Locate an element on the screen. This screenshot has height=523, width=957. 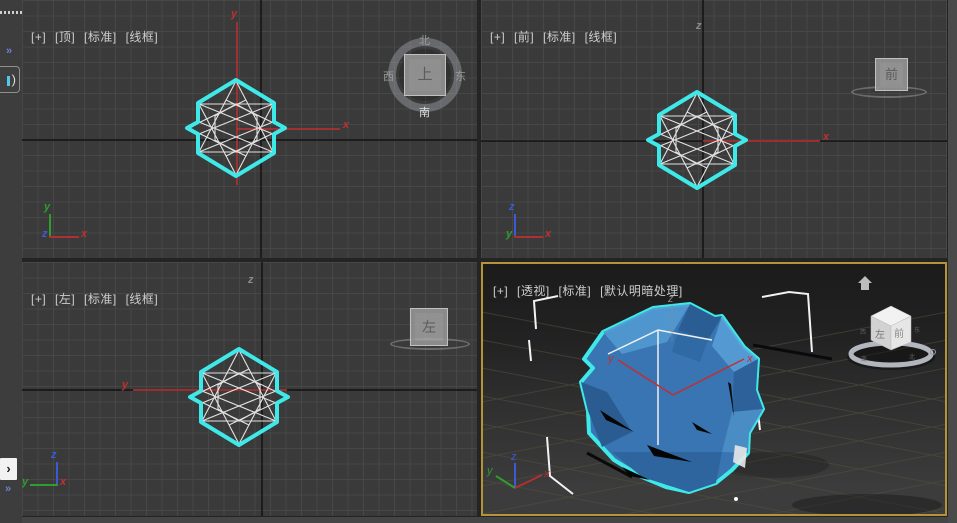
menu-pov: [左] is located at coordinates (65, 299).